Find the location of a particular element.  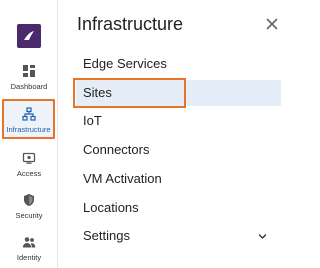

rail-item-security: Security is located at coordinates (29, 206).